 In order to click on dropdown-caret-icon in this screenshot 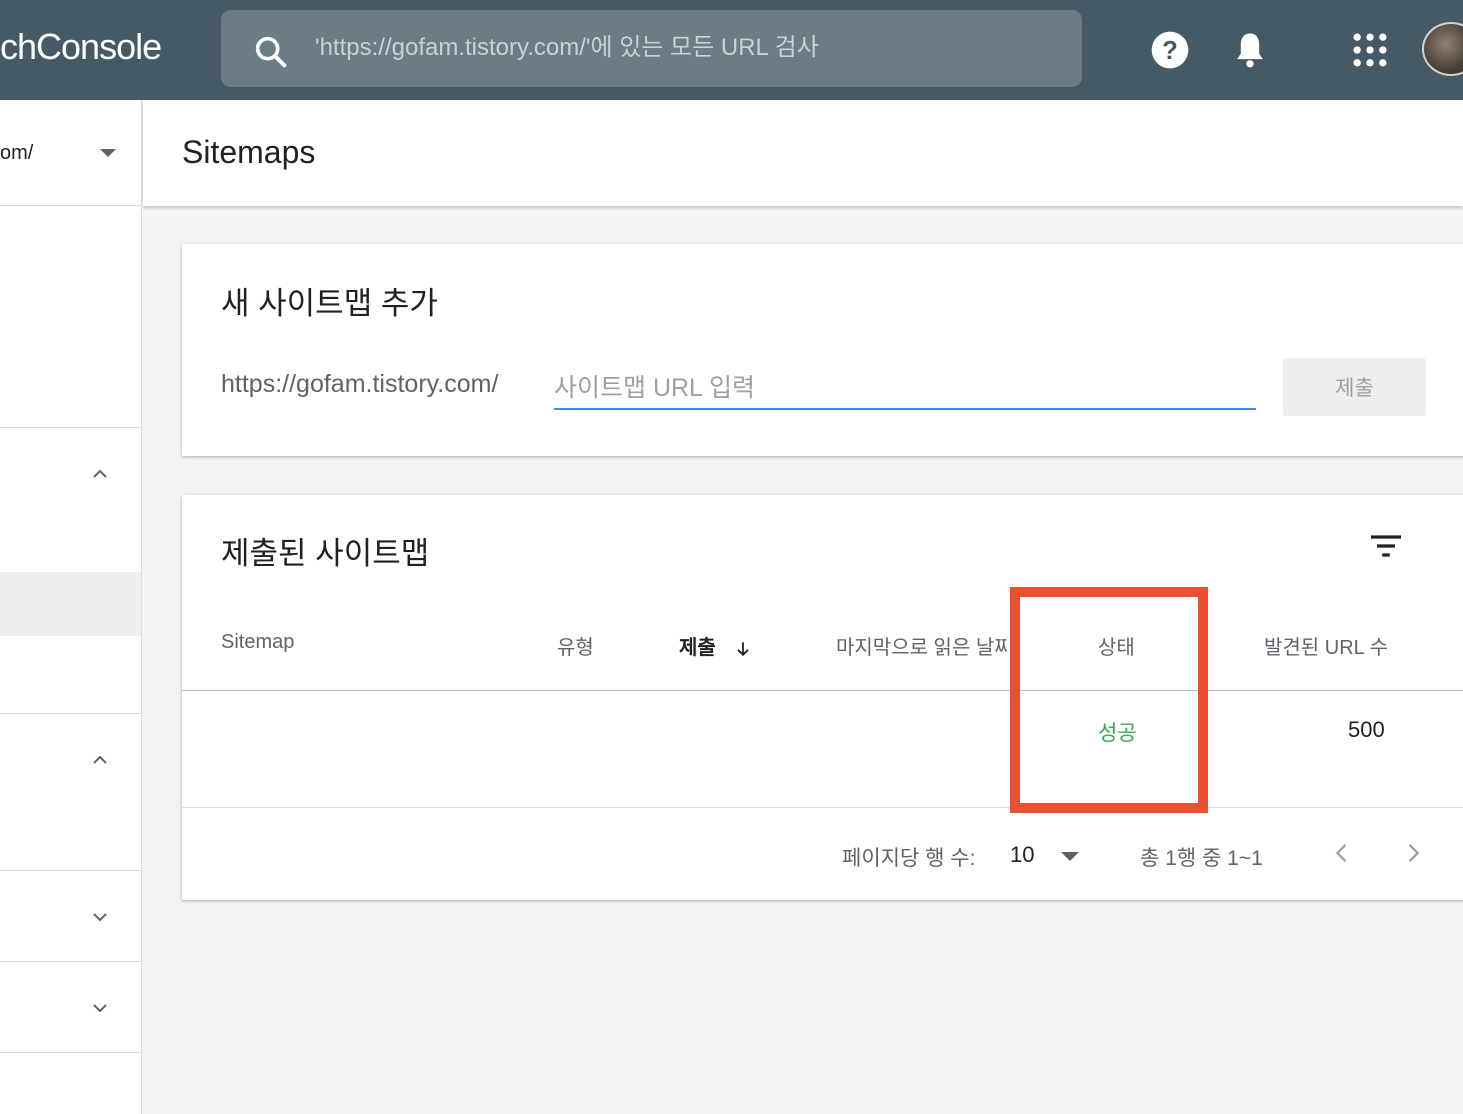, I will do `click(108, 153)`.